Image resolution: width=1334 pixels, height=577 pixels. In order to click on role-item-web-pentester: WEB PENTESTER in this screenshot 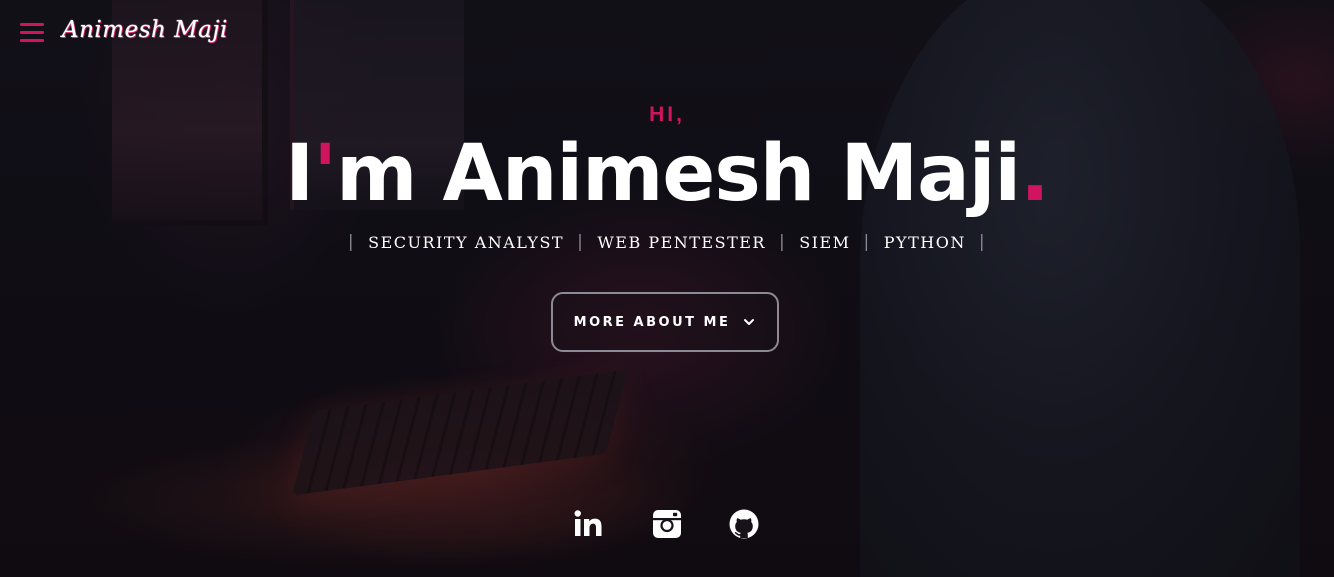, I will do `click(681, 242)`.